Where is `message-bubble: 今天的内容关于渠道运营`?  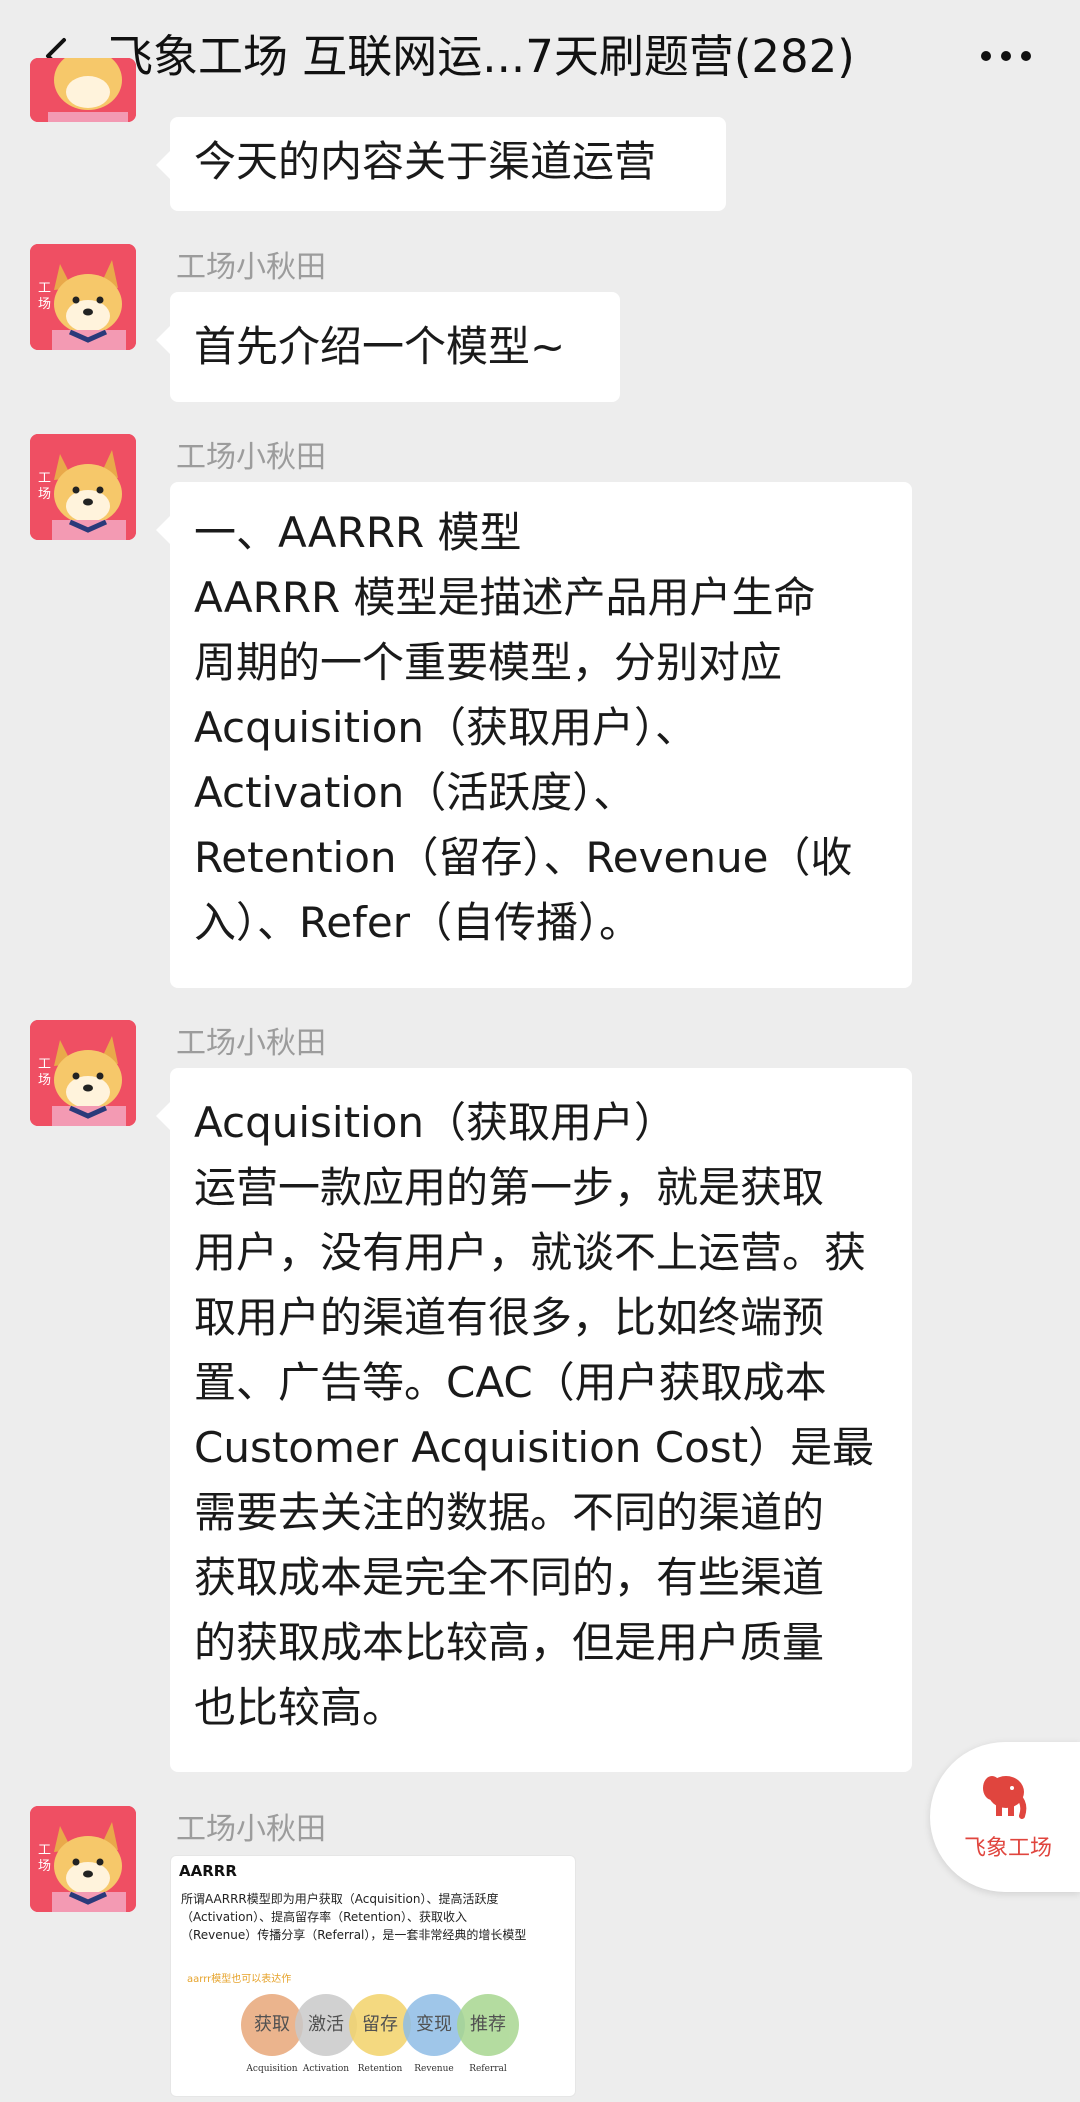
message-bubble: 今天的内容关于渠道运营 is located at coordinates (441, 164).